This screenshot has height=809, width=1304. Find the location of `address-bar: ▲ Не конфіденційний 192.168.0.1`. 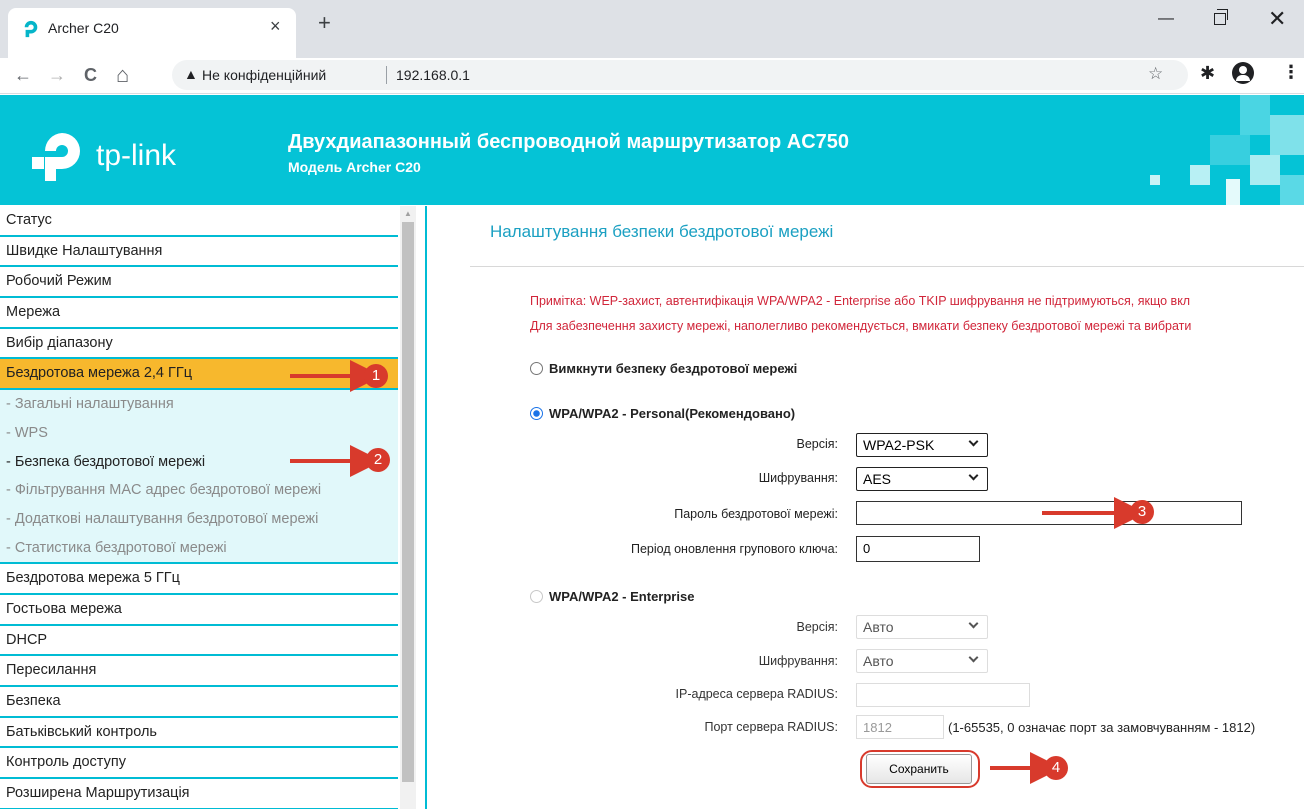

address-bar: ▲ Не конфіденційний 192.168.0.1 is located at coordinates (680, 75).